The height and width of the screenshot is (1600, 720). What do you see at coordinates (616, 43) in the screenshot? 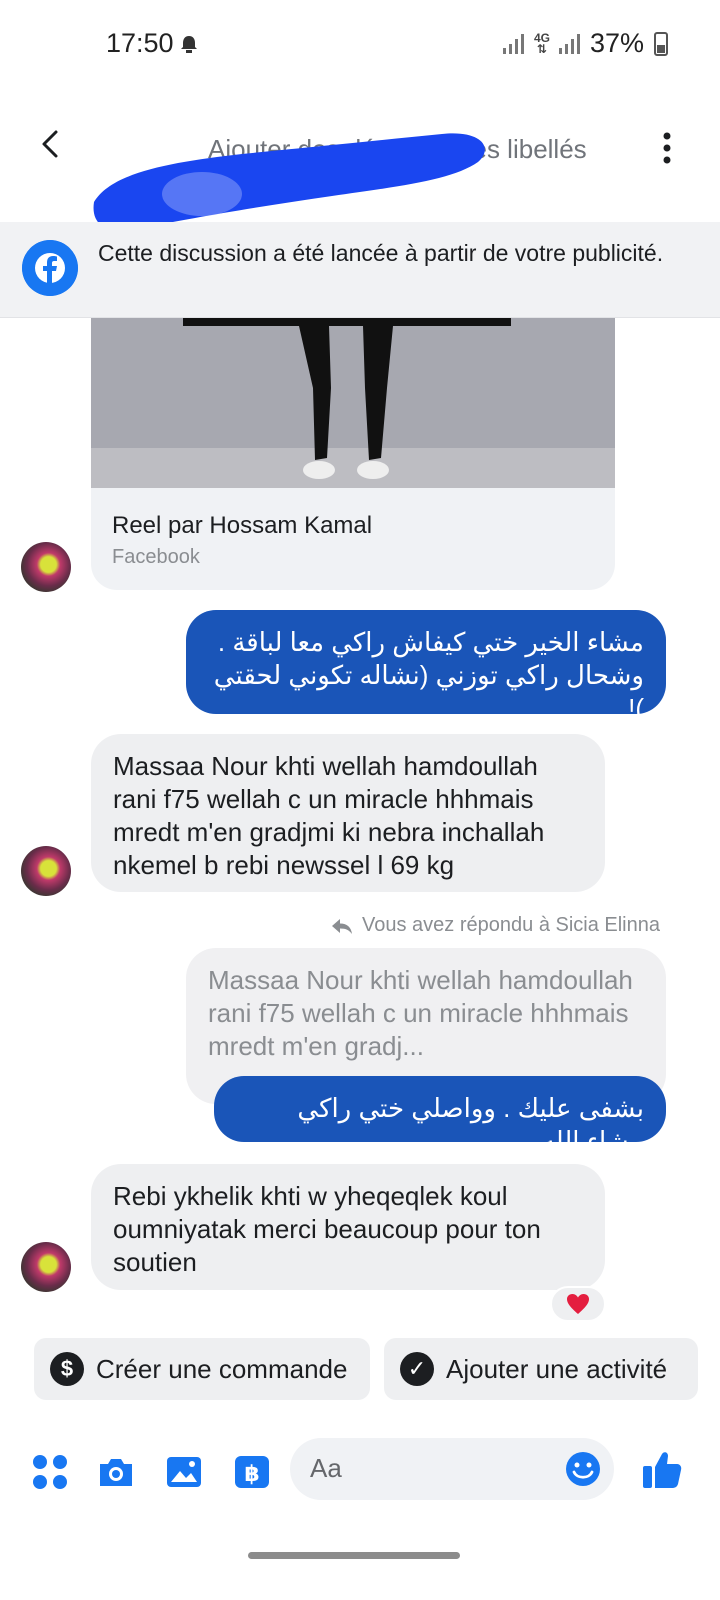
I see `battery-percent: 37%` at bounding box center [616, 43].